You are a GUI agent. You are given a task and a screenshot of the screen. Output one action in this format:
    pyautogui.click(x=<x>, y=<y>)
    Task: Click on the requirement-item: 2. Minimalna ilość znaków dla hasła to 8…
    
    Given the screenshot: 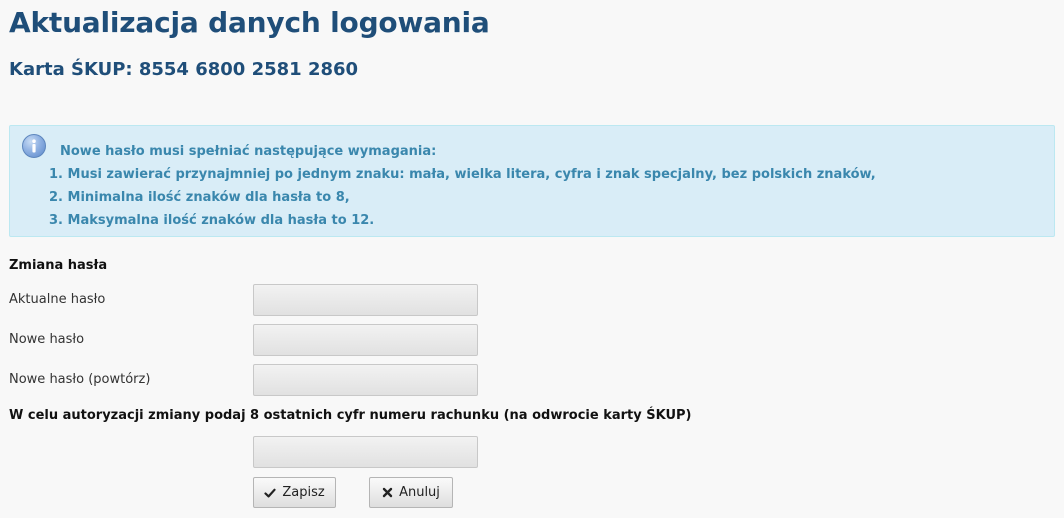 What is the action you would take?
    pyautogui.click(x=199, y=197)
    